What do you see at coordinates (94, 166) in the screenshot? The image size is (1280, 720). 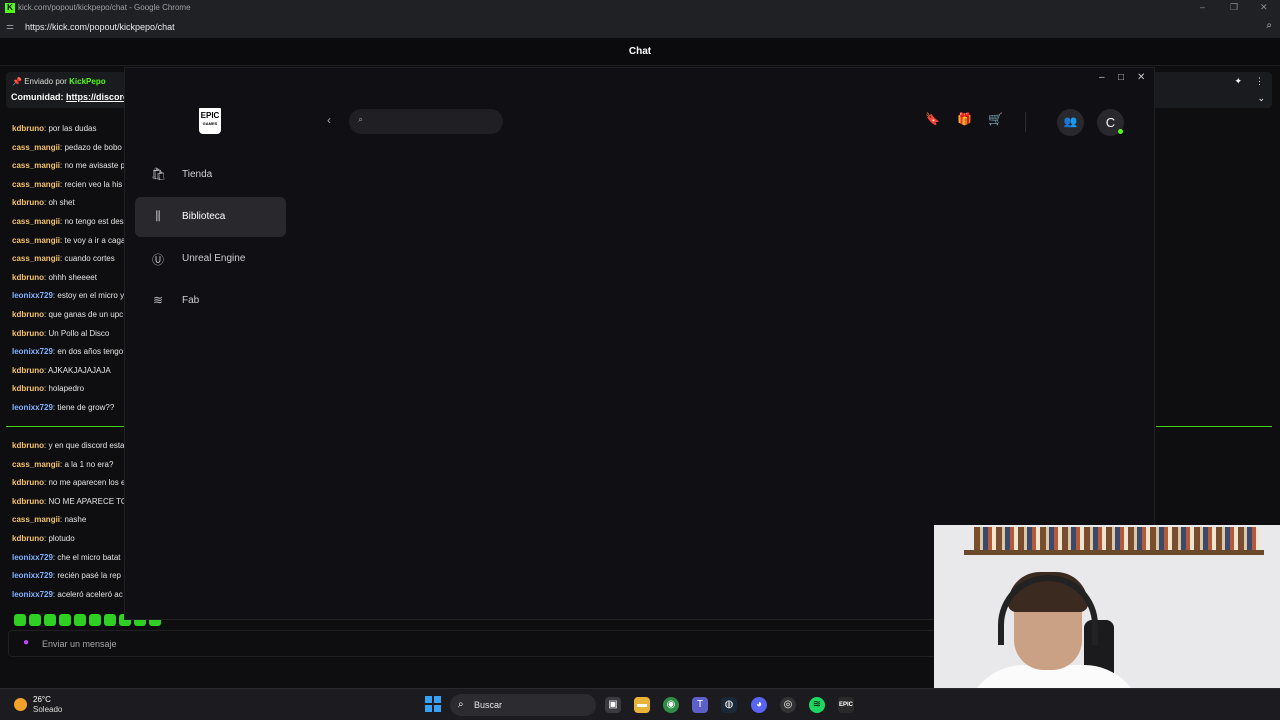 I see `chat-text: no me avisaste p` at bounding box center [94, 166].